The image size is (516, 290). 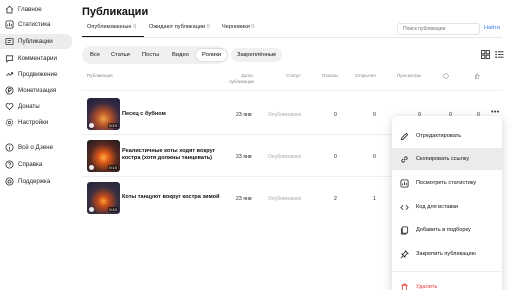 I want to click on menu-item-label: Добавить в подборку, so click(x=443, y=230).